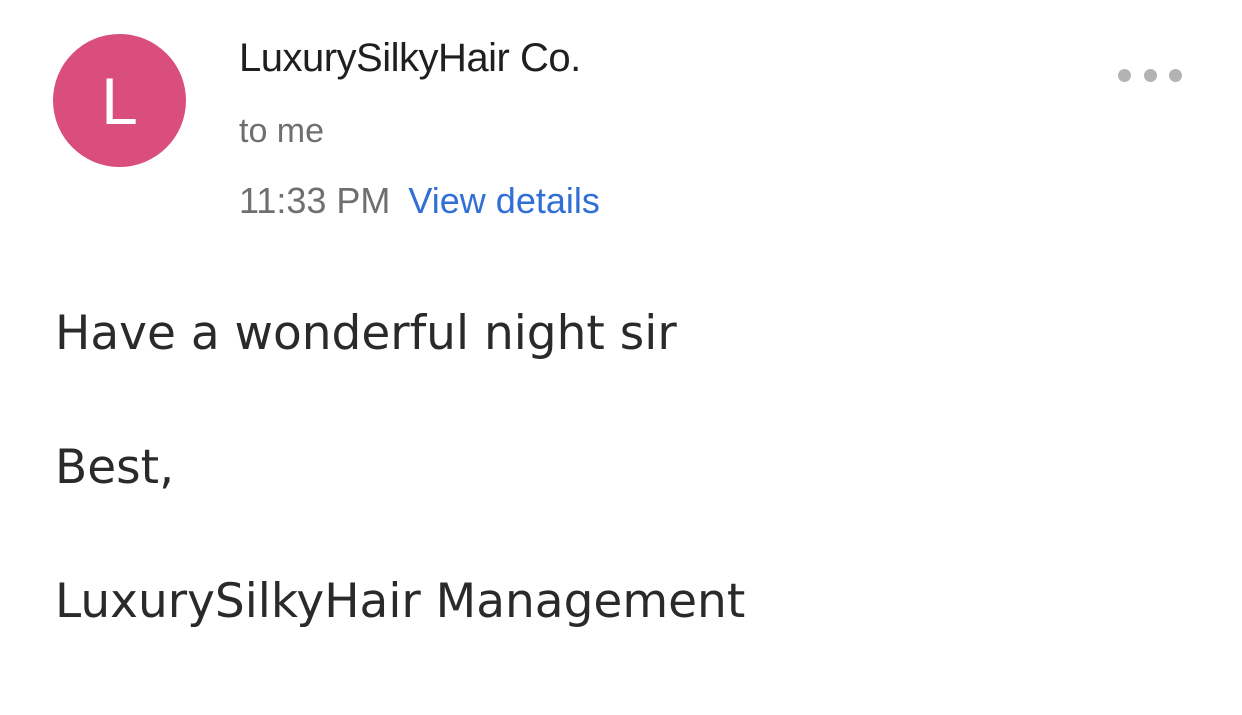 The image size is (1242, 715). I want to click on sender-name: LuxurySilkyHair Co., so click(410, 58).